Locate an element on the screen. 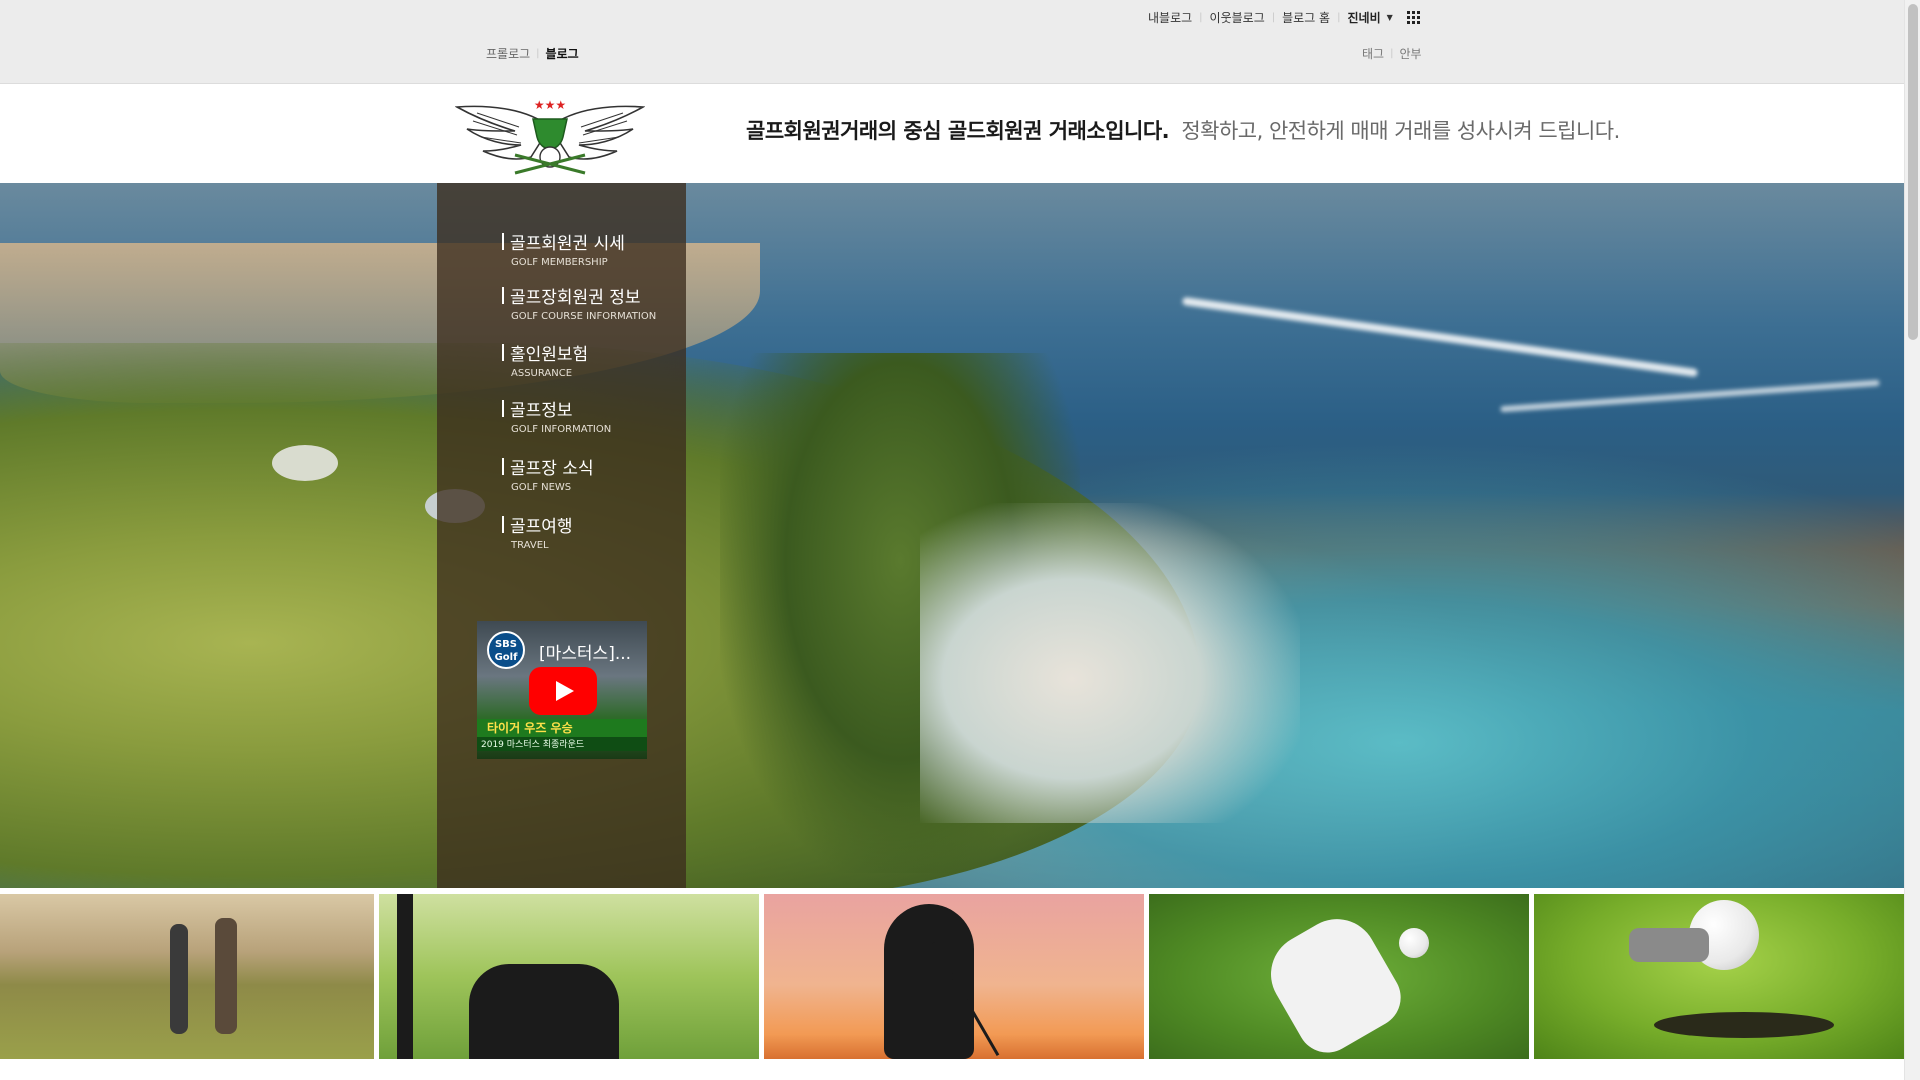 This screenshot has height=1080, width=1920. scrollbar-thumb is located at coordinates (1913, 172).